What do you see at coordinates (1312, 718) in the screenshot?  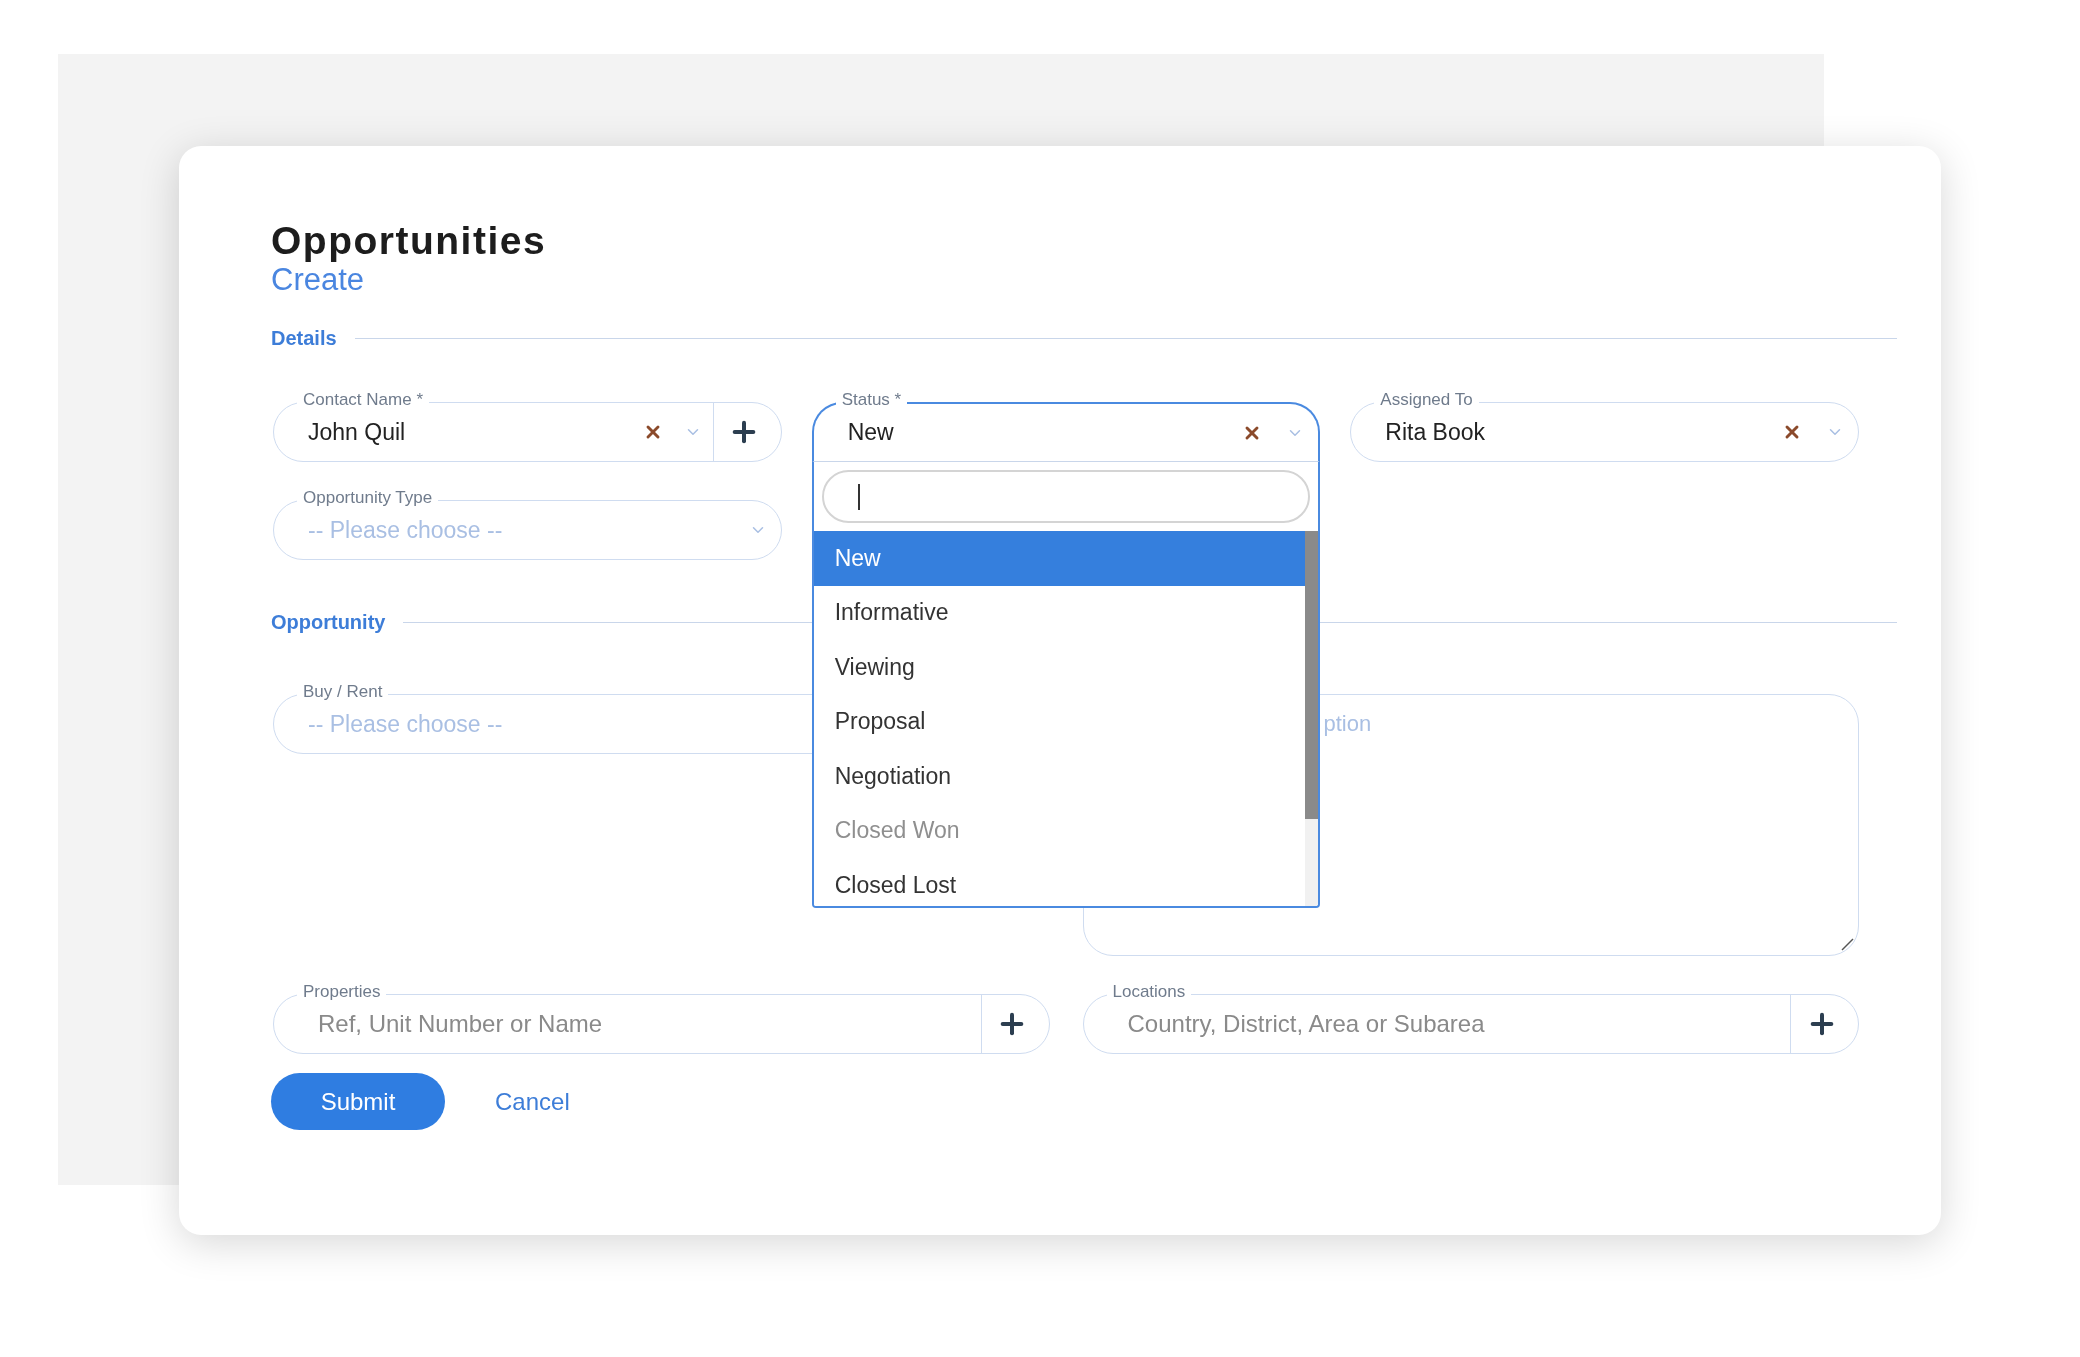 I see `scrollbar` at bounding box center [1312, 718].